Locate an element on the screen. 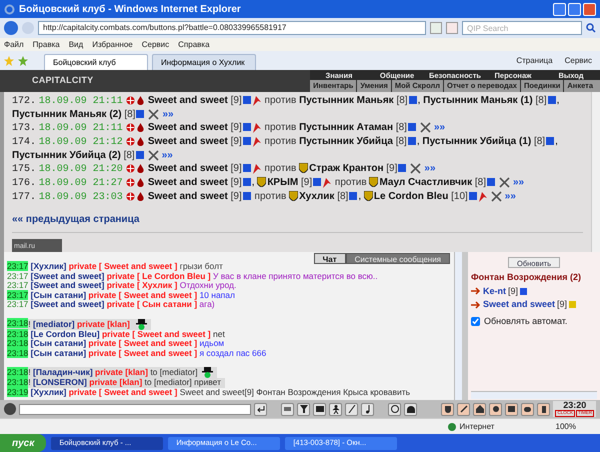 The width and height of the screenshot is (600, 452). filter-button is located at coordinates (303, 409).